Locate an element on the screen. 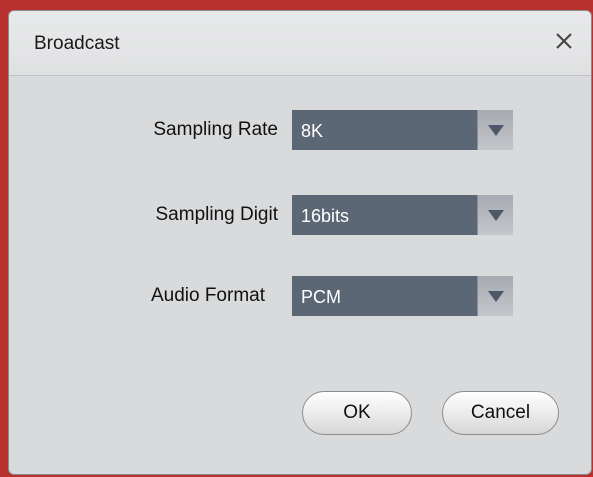 This screenshot has height=477, width=593. sampling-digit-select: 16bits is located at coordinates (402, 215).